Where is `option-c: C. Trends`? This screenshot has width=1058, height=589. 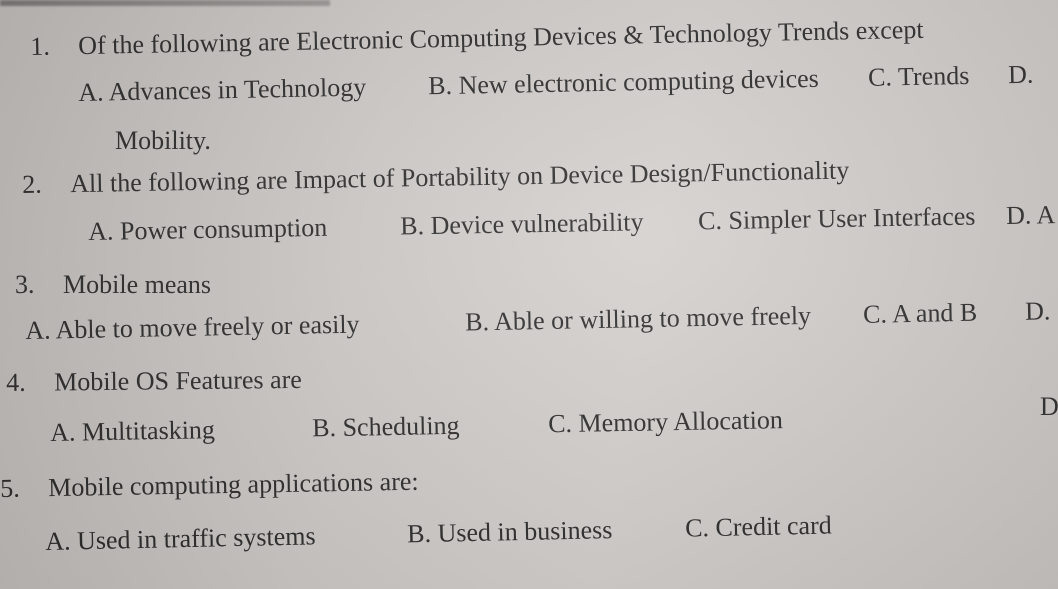 option-c: C. Trends is located at coordinates (918, 76).